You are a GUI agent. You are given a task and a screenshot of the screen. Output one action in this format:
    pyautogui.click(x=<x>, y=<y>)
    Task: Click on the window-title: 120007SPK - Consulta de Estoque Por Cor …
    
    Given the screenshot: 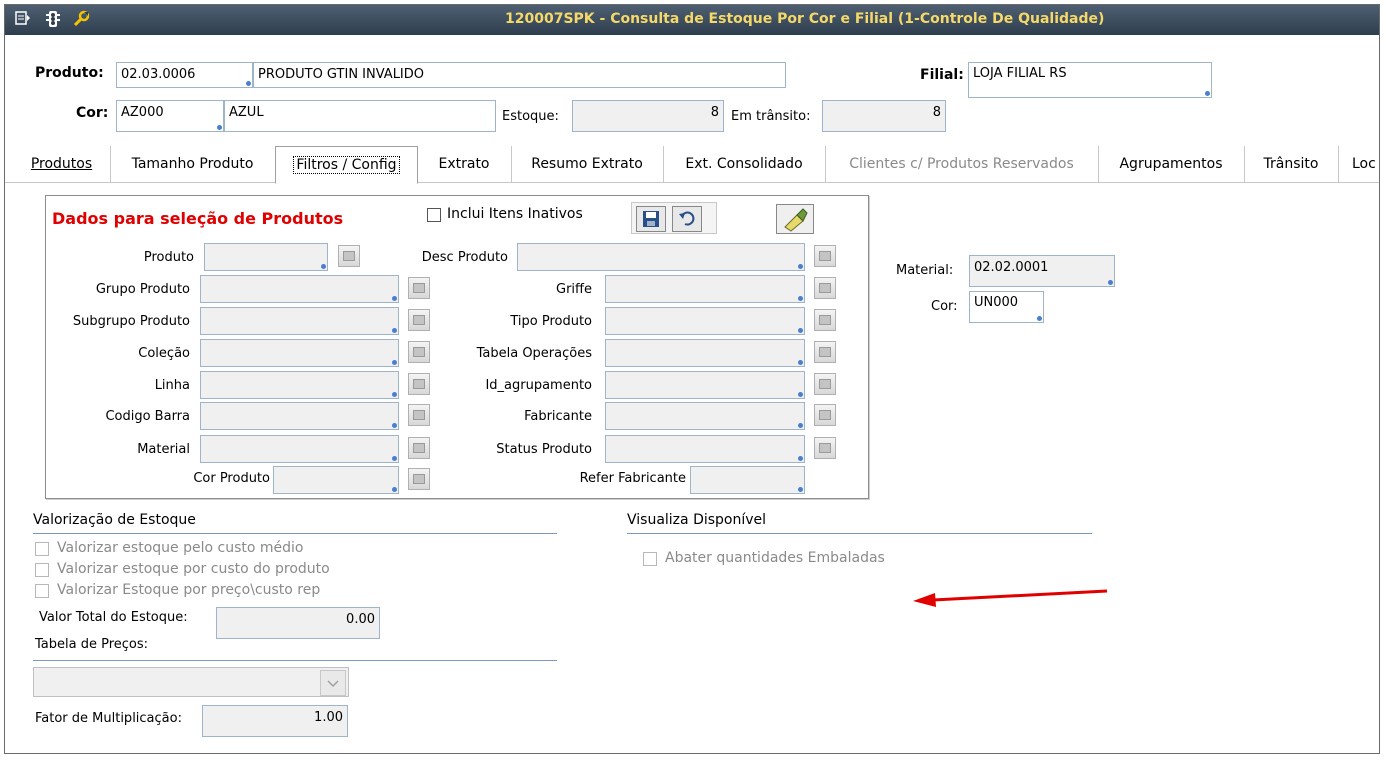 What is the action you would take?
    pyautogui.click(x=805, y=19)
    